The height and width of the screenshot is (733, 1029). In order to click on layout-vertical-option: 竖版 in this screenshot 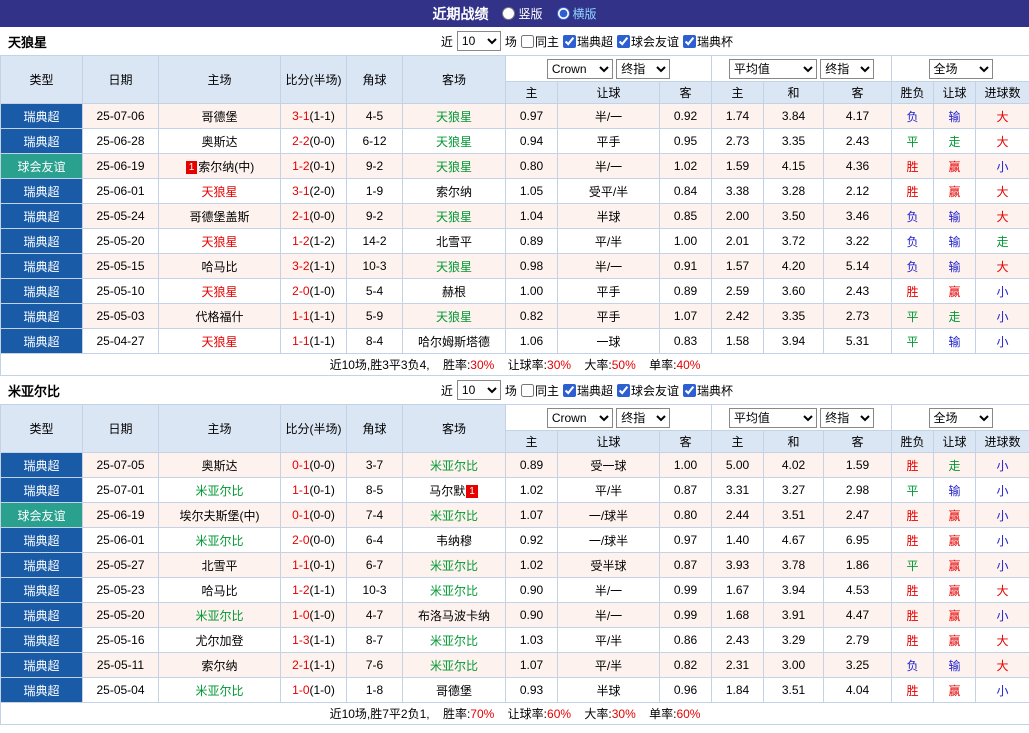, I will do `click(522, 13)`.